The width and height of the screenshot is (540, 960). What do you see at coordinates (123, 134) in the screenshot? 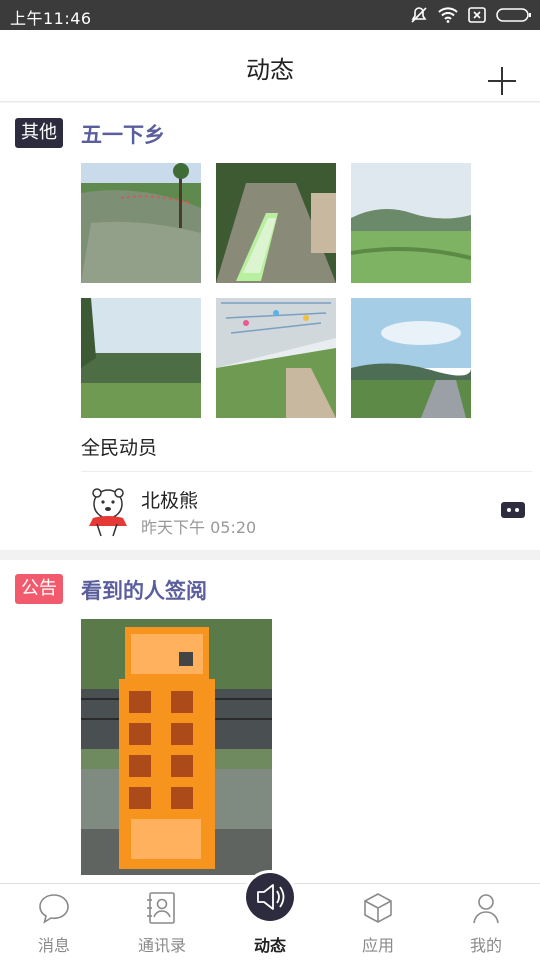
I see `post-title: 五一下乡` at bounding box center [123, 134].